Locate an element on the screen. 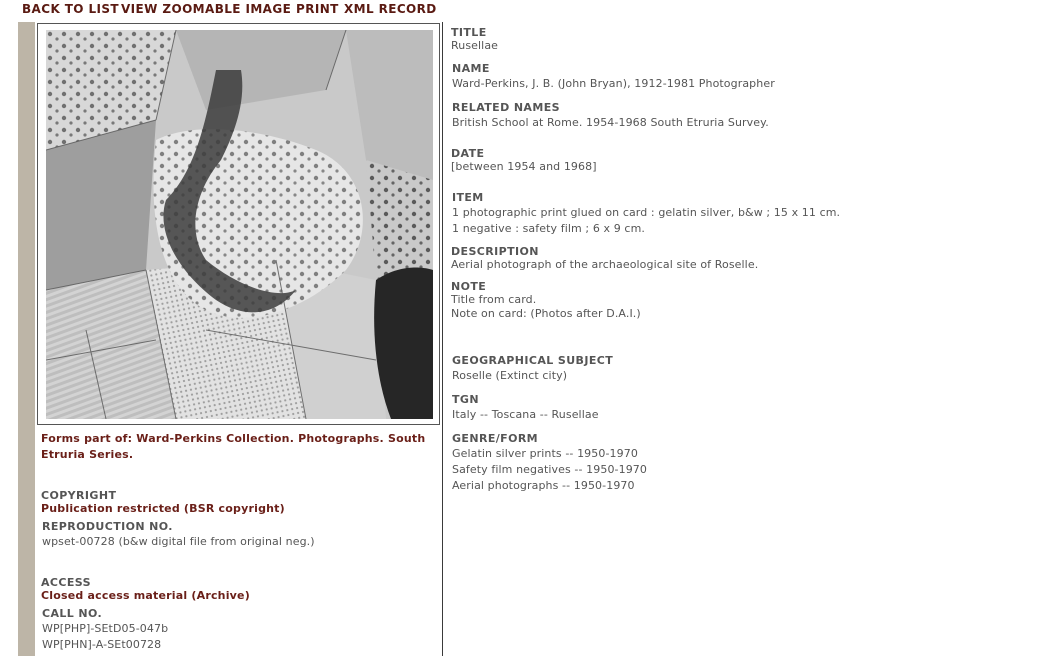  call-no-value-1: WP[PHP]-SEtD05-047b is located at coordinates (105, 628).